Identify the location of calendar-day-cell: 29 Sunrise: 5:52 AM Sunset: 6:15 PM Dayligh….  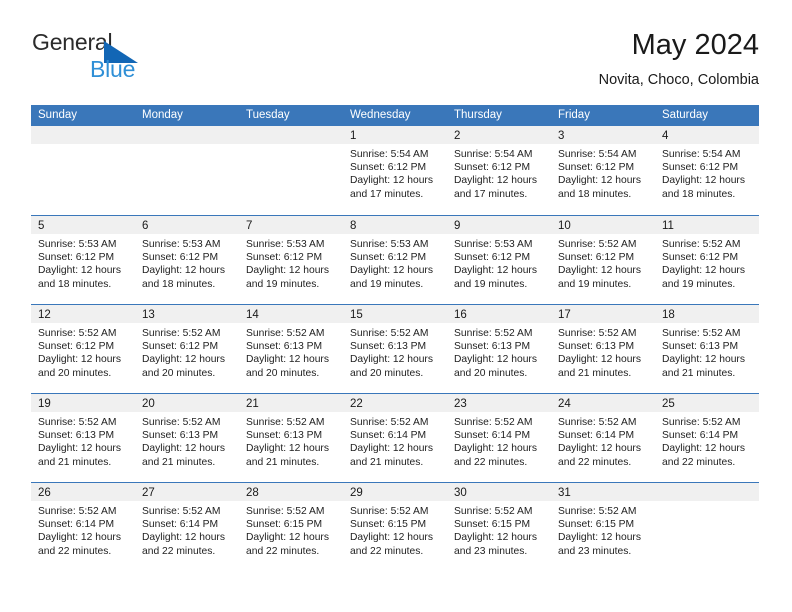
(395, 527).